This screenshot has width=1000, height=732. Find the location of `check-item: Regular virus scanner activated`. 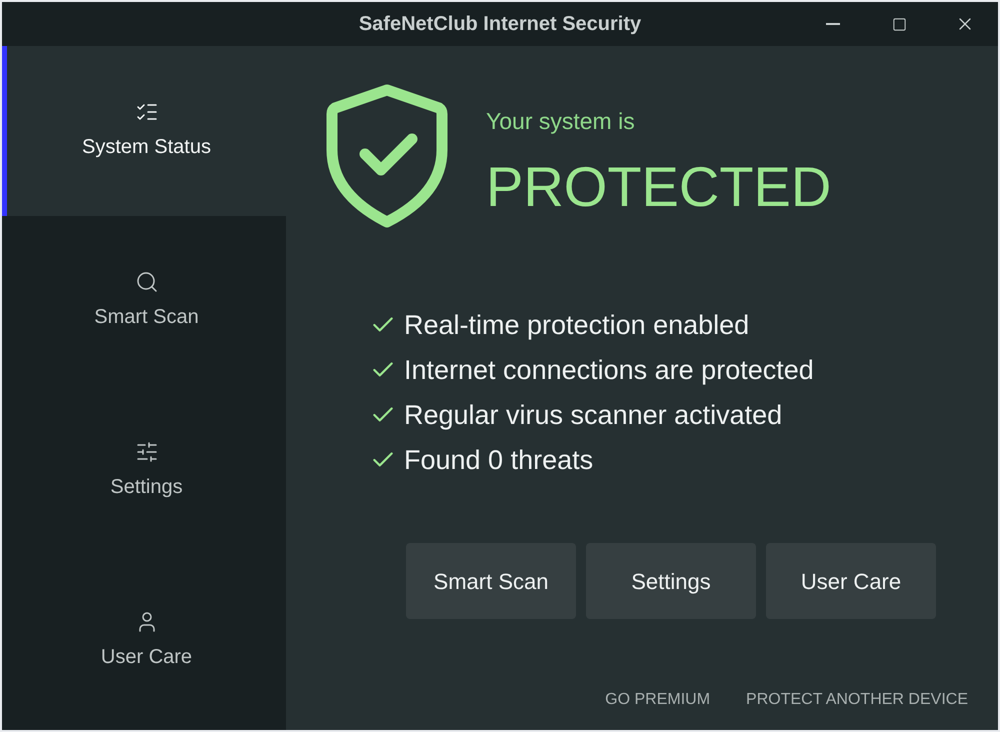

check-item: Regular virus scanner activated is located at coordinates (593, 415).